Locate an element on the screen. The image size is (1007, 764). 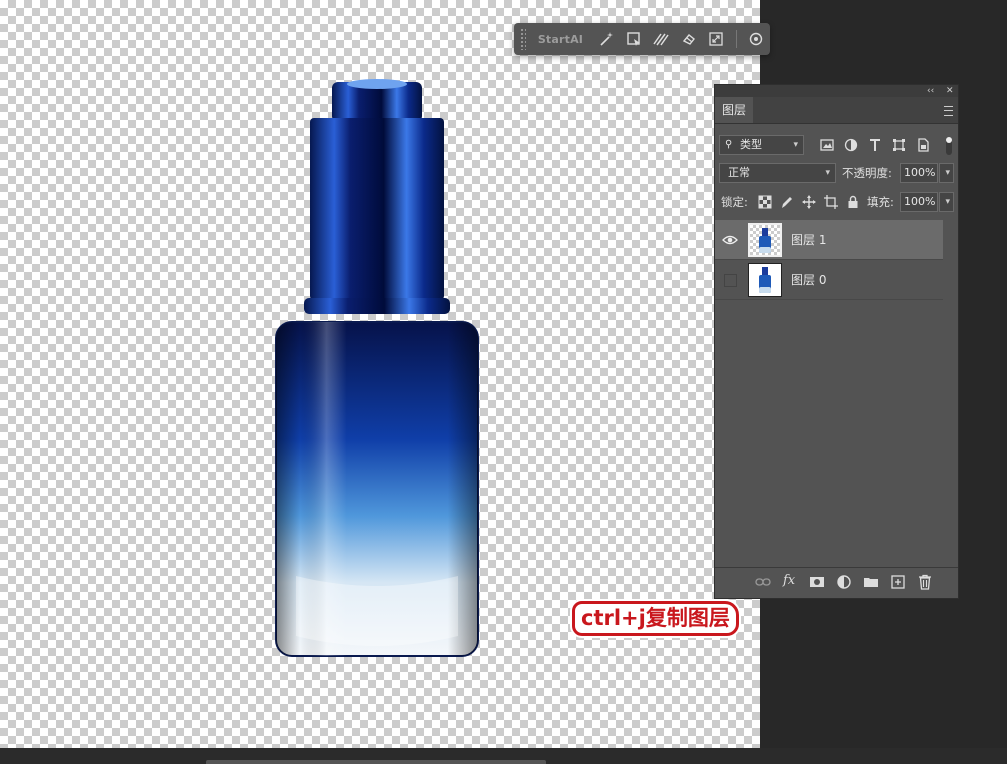
document-tab-stub is located at coordinates (376, 762).